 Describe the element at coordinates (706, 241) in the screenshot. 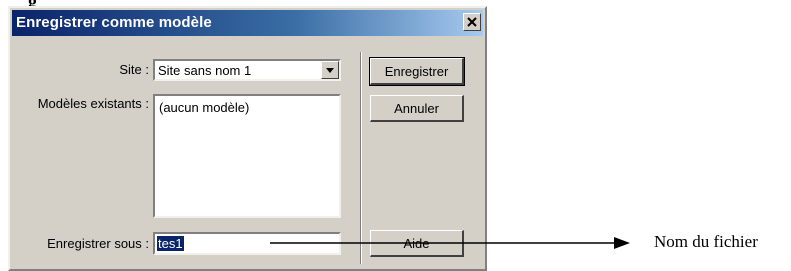

I see `annotation-label: Nom du fichier` at that location.